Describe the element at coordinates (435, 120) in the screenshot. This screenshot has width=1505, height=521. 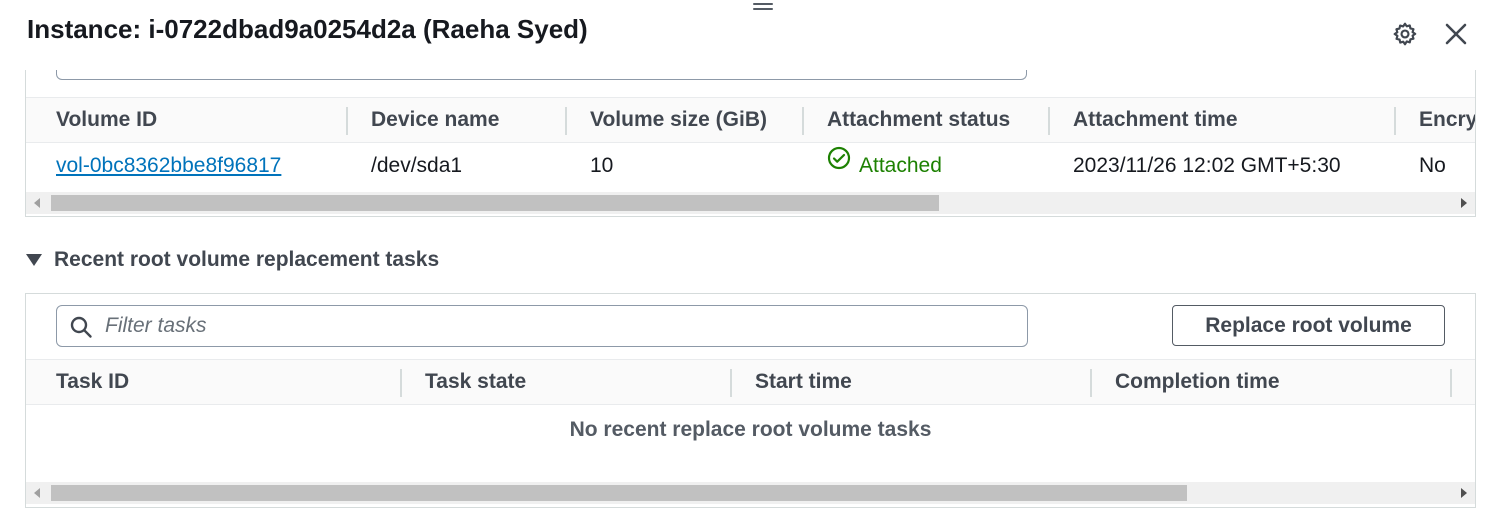
I see `column-header-device-name: Device name` at that location.